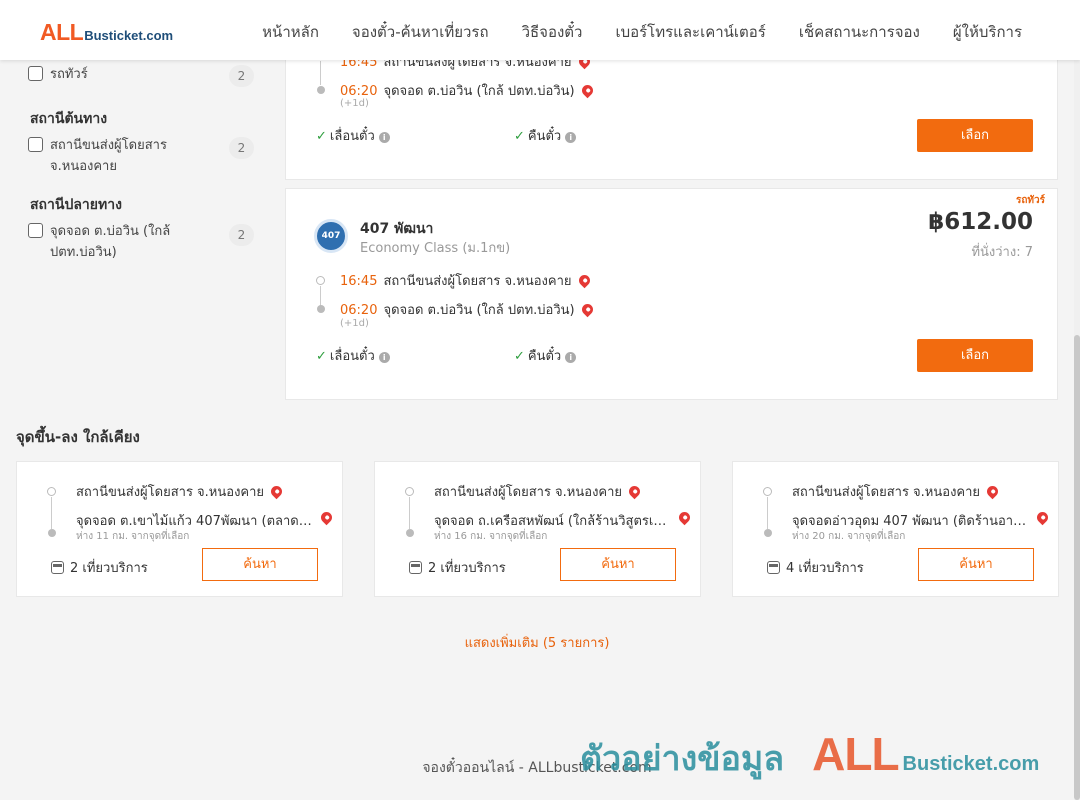  I want to click on logo-site-text: Busticket.com, so click(129, 35).